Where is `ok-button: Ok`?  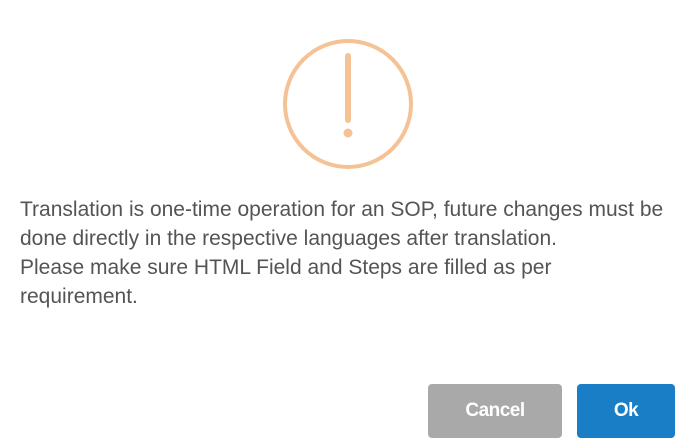
ok-button: Ok is located at coordinates (626, 411).